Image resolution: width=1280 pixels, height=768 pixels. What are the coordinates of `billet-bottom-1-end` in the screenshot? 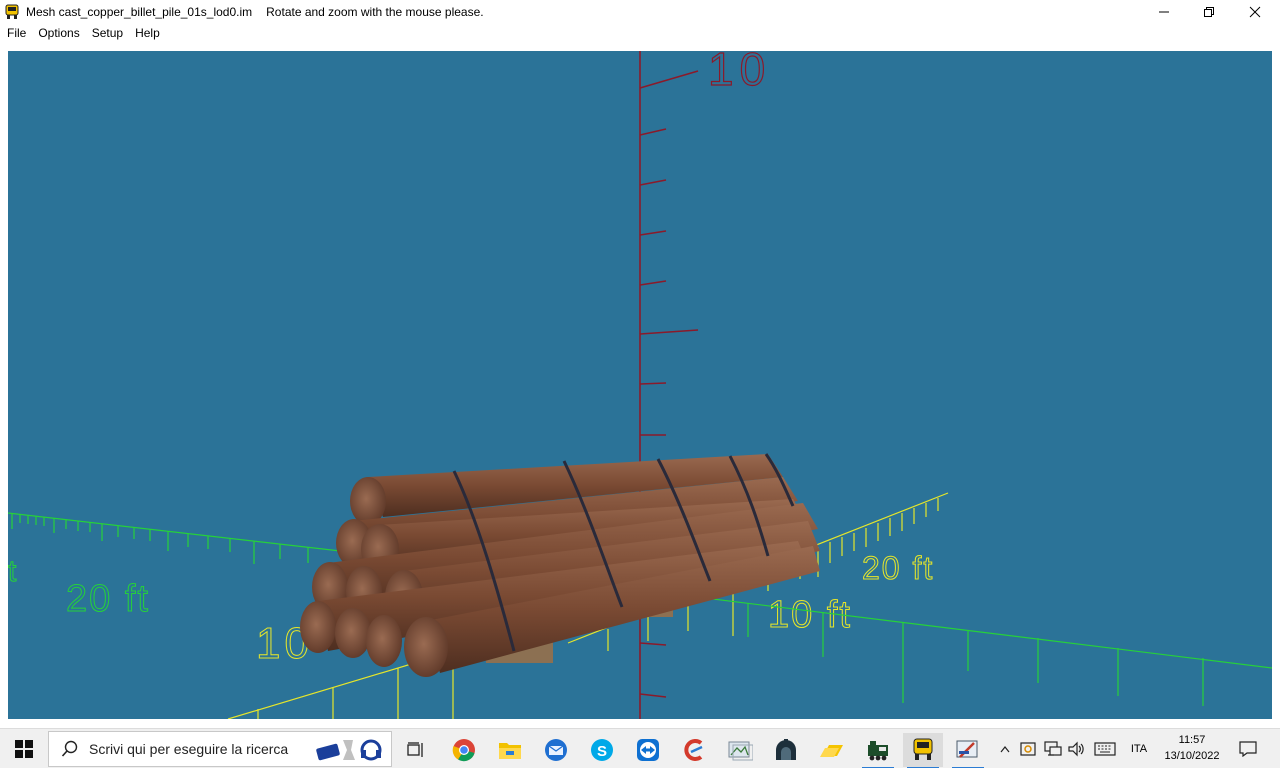 It's located at (318, 627).